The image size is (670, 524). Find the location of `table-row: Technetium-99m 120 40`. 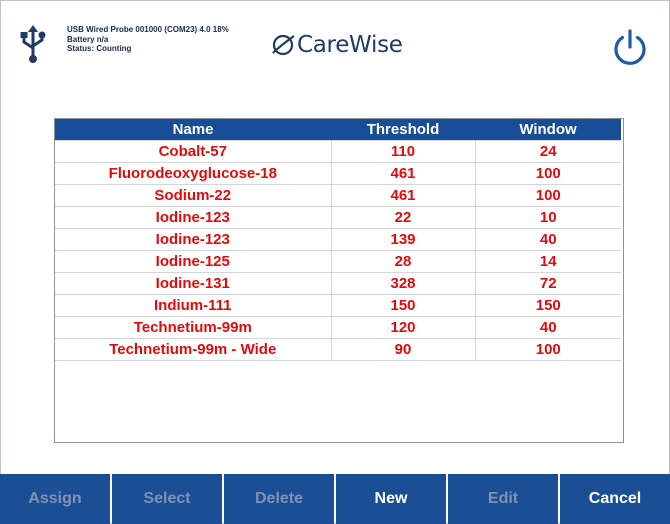

table-row: Technetium-99m 120 40 is located at coordinates (338, 327).